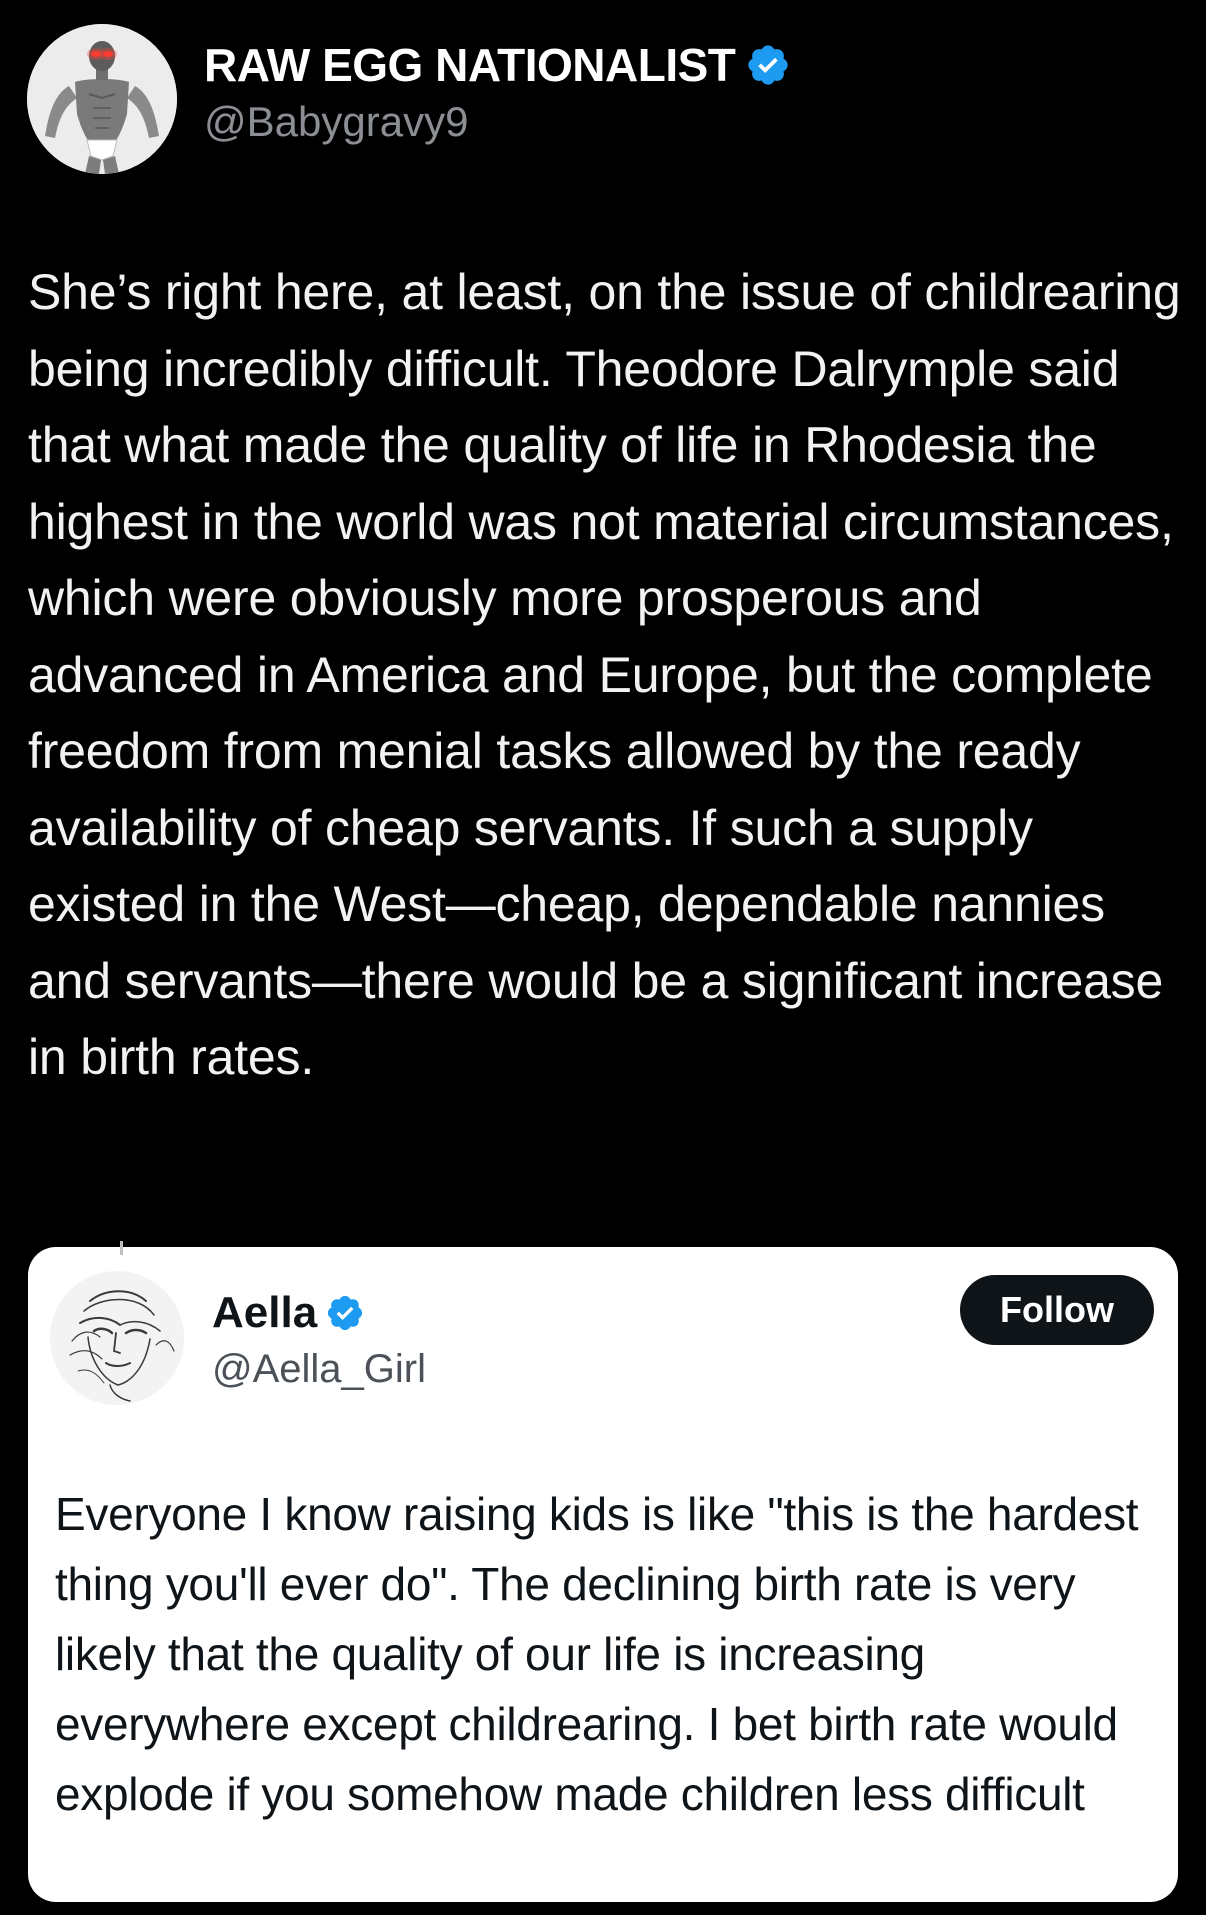 The image size is (1206, 1915). I want to click on sketch-portrait-avatar-icon, so click(117, 1338).